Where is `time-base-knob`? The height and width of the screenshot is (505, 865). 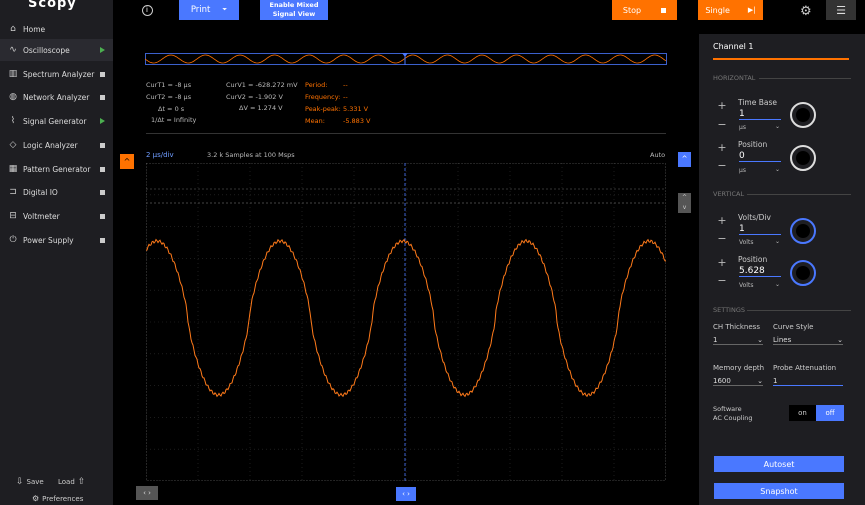
time-base-knob is located at coordinates (803, 115).